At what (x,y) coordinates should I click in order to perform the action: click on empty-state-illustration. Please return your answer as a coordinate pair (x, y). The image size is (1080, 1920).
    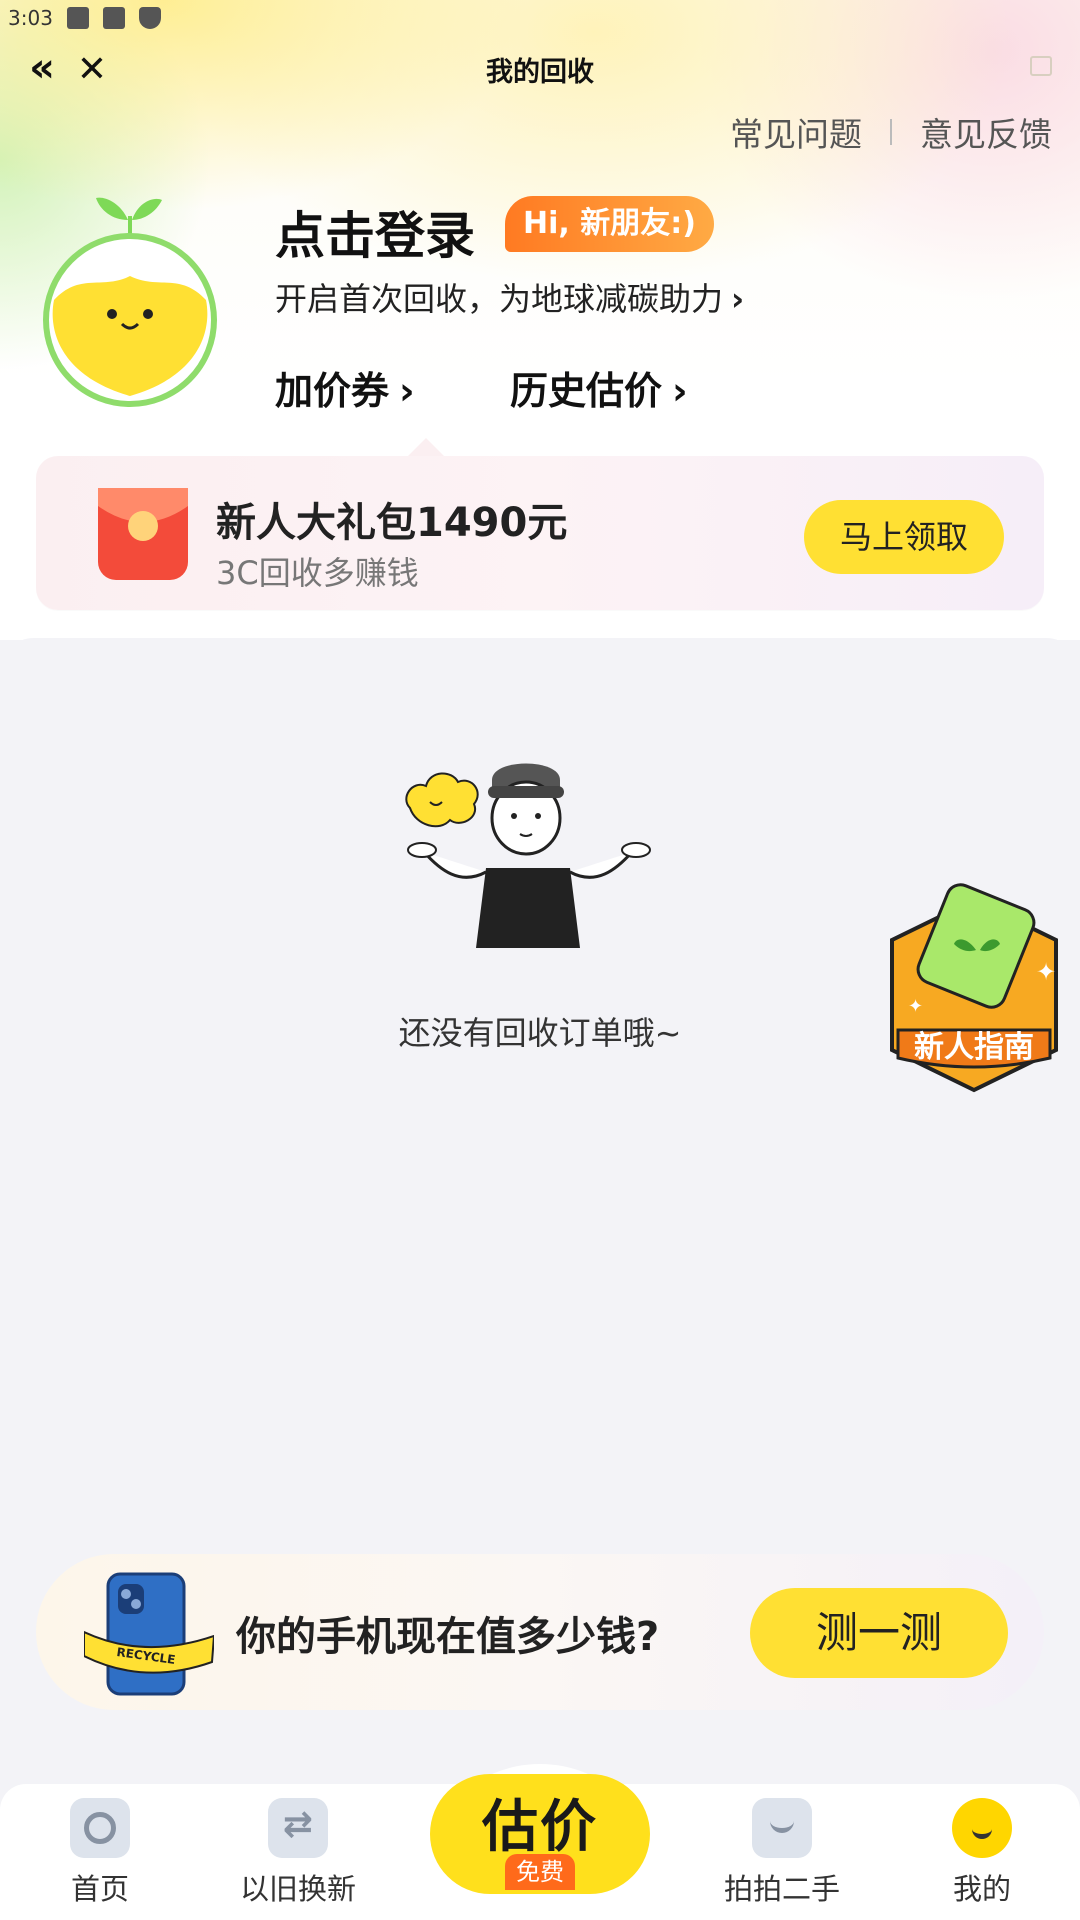
    Looking at the image, I should click on (528, 855).